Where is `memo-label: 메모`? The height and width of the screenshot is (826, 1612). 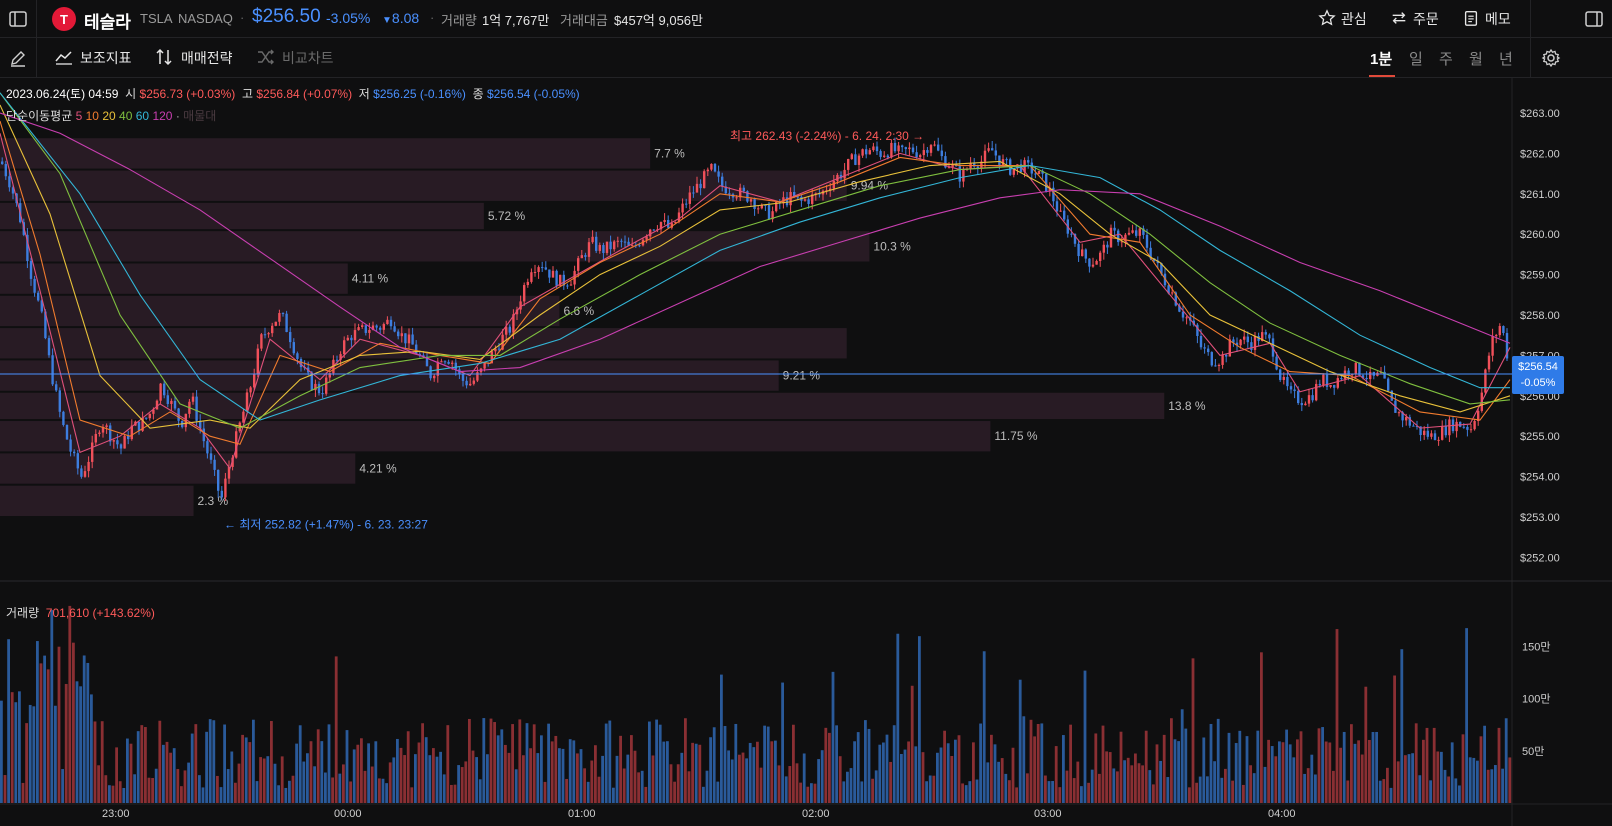
memo-label: 메모 is located at coordinates (1498, 19).